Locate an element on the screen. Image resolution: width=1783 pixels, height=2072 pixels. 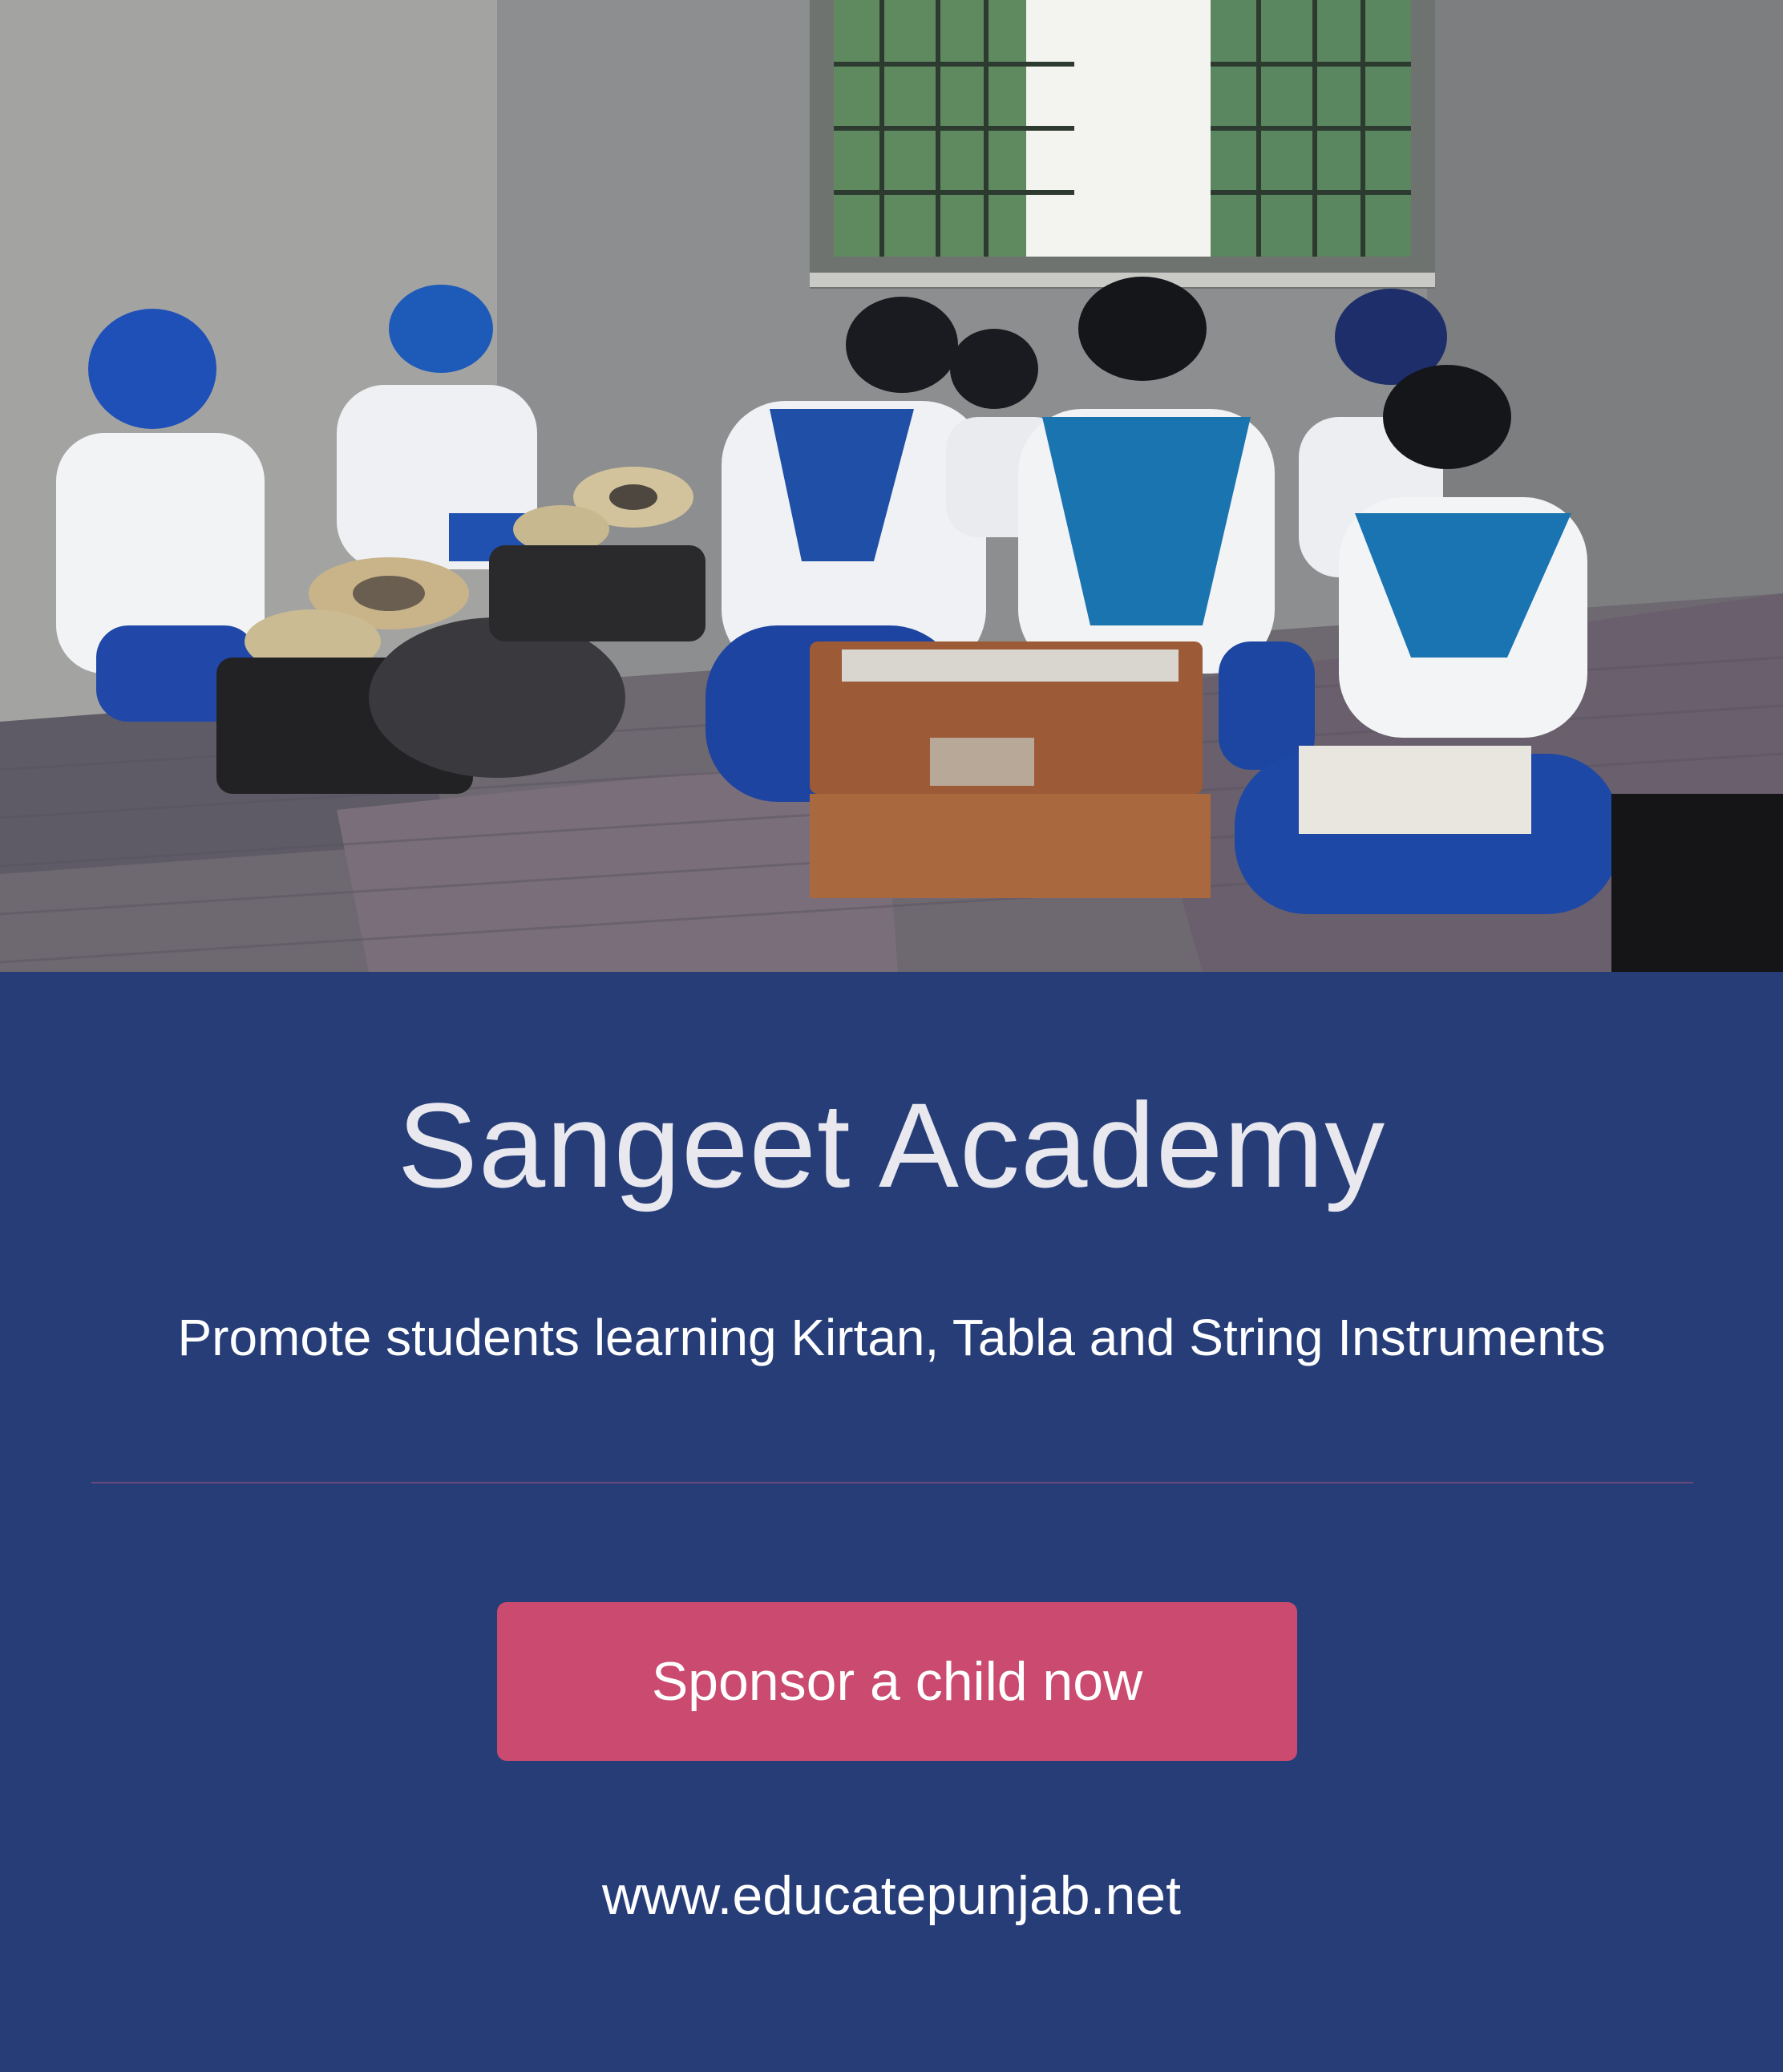
divider is located at coordinates (892, 1482).